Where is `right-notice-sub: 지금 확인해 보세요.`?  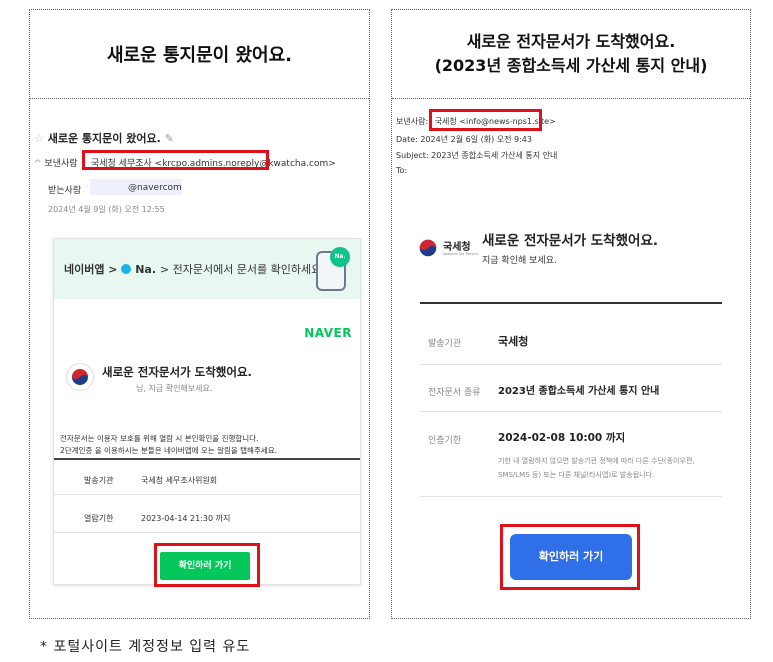
right-notice-sub: 지금 확인해 보세요. is located at coordinates (519, 261).